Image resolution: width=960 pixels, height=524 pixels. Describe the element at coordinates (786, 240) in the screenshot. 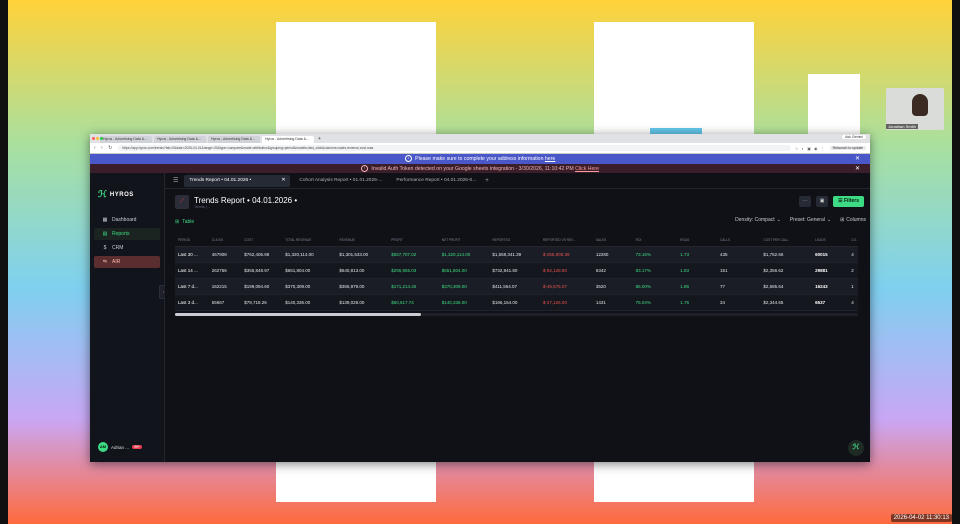

I see `column-header: COST PER CALL` at that location.